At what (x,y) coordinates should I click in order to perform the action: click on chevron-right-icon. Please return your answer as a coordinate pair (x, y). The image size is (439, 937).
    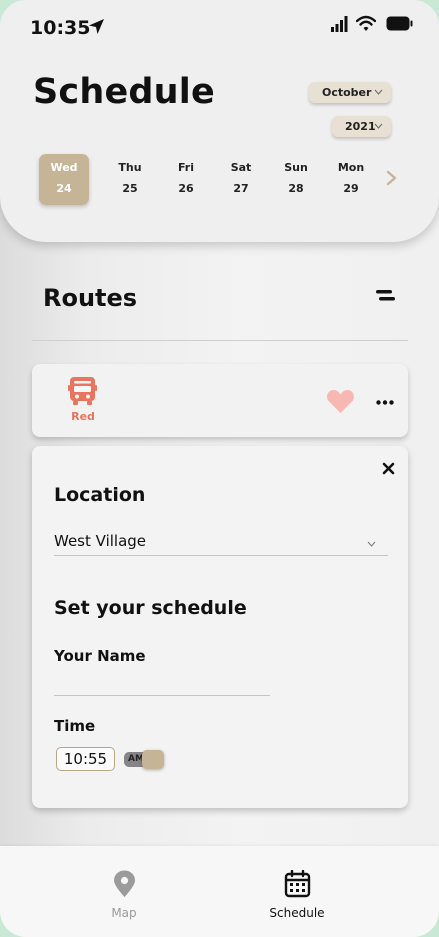
    Looking at the image, I should click on (392, 178).